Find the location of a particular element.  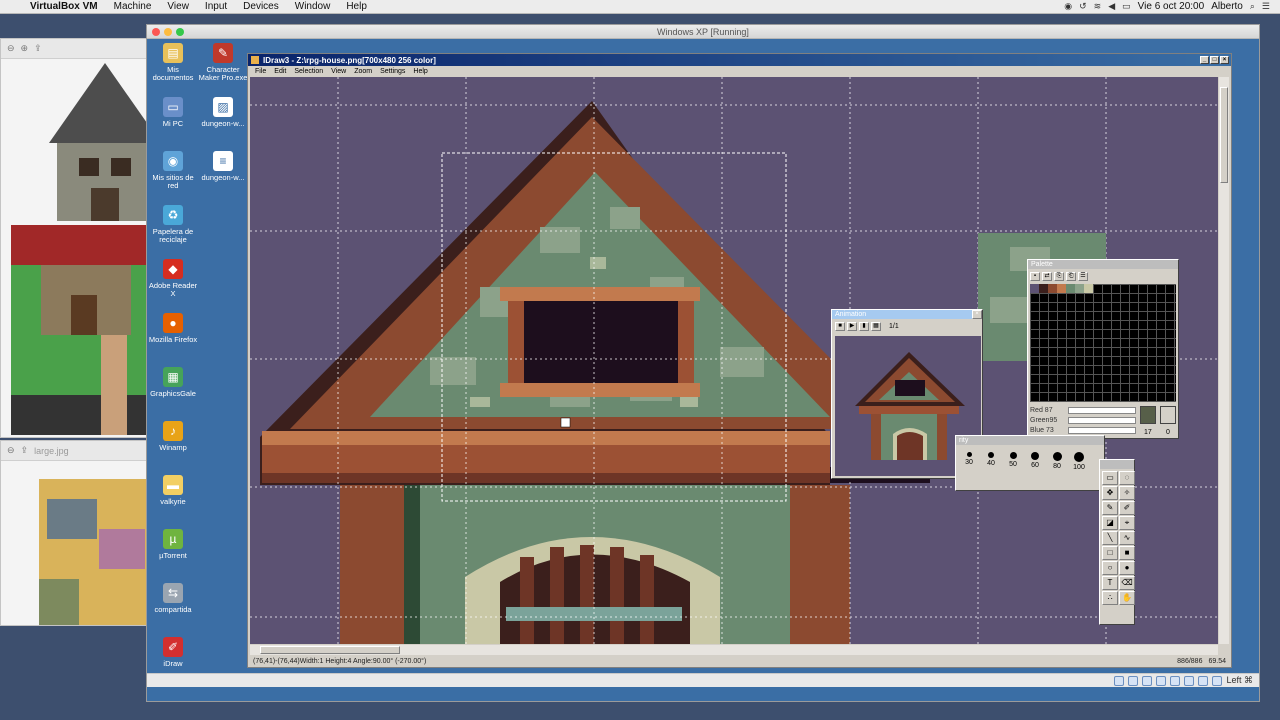

desktop-icon: ♪ Winamp is located at coordinates (173, 436).